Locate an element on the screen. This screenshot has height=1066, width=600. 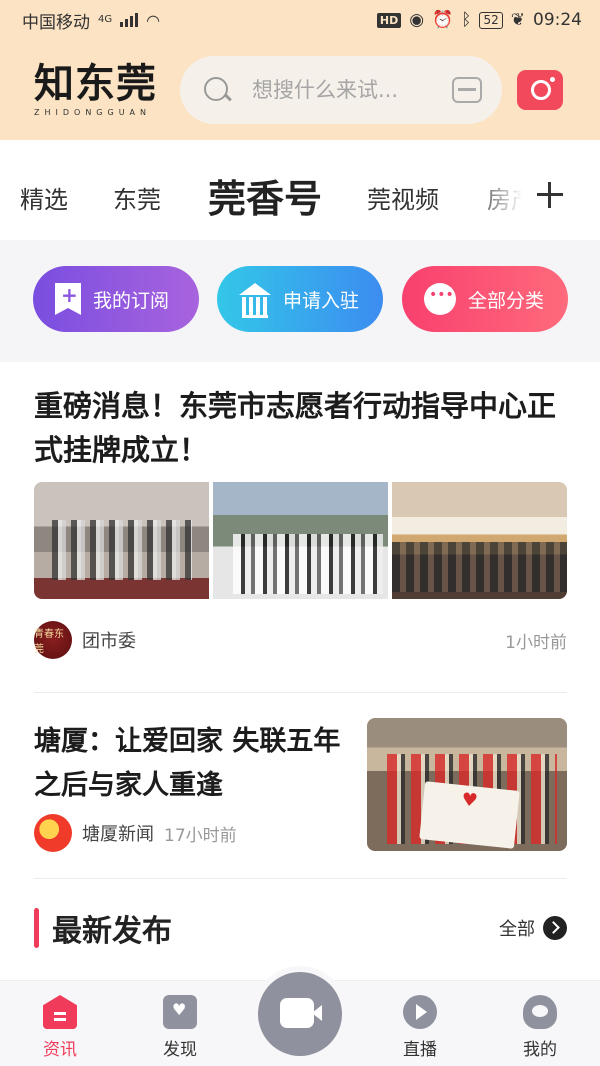
source-avatar: 青春东莞 is located at coordinates (53, 640).